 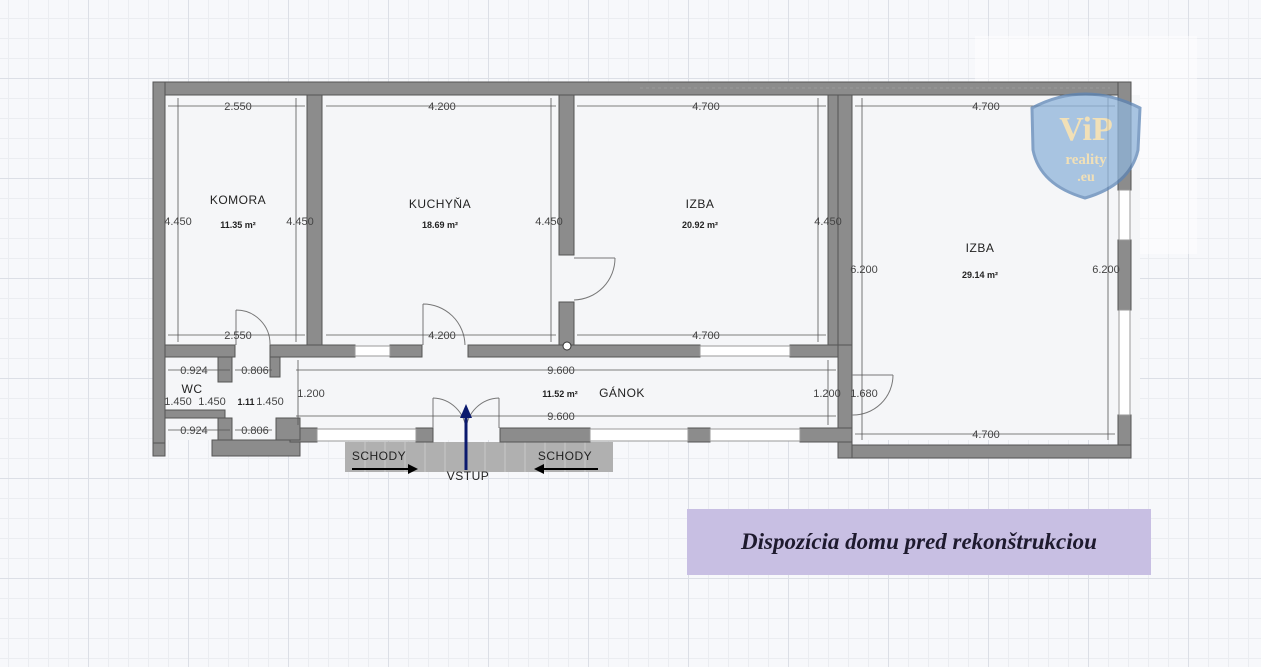 I want to click on dim-kuchyna-top: 4.200, so click(x=442, y=107).